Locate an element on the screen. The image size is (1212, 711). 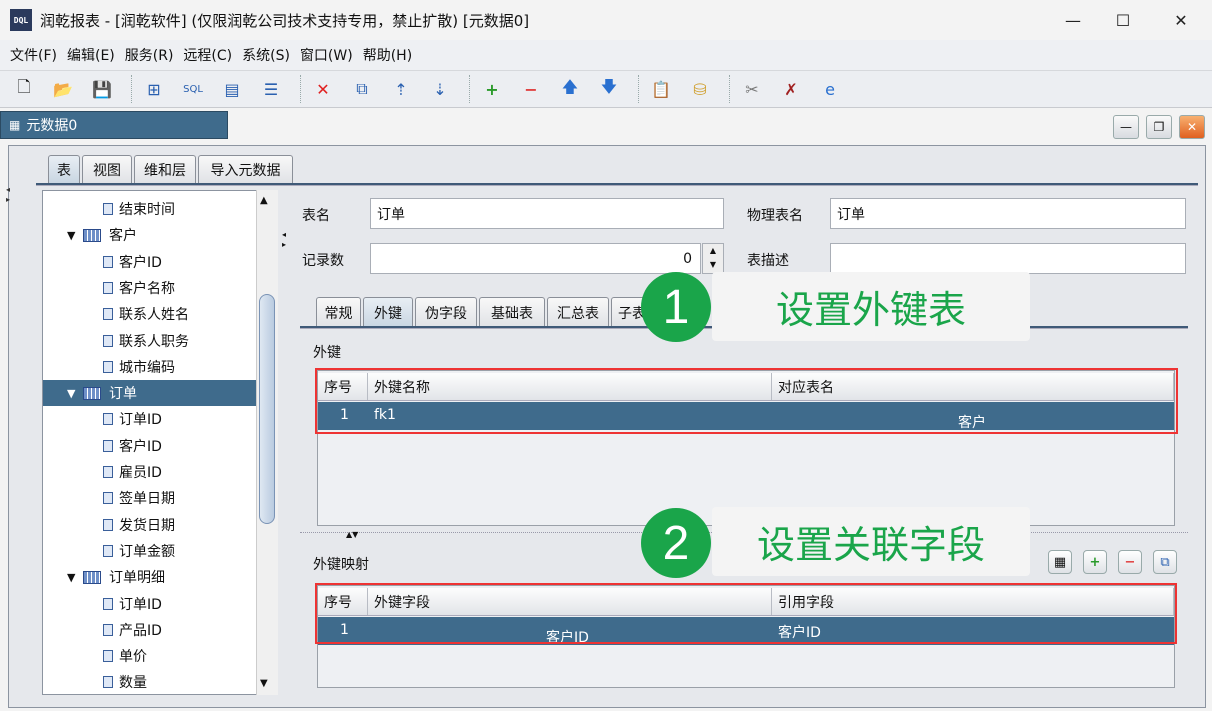
move-down-icon: 🡇 is located at coordinates (609, 89).